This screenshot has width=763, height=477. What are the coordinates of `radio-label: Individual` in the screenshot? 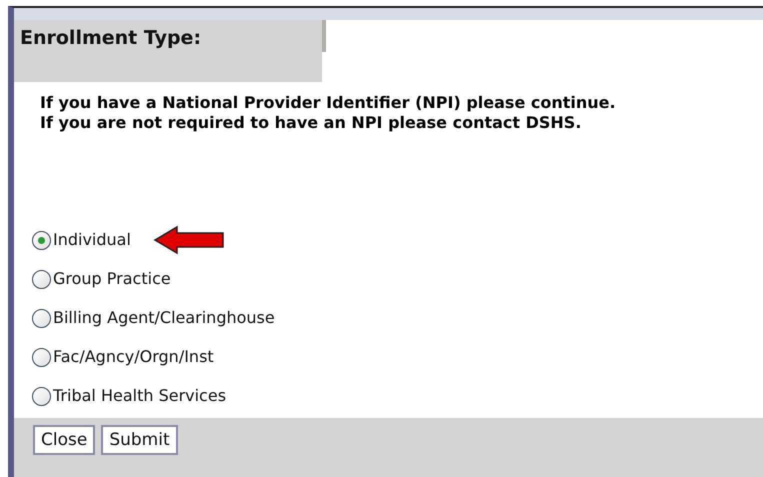 It's located at (92, 240).